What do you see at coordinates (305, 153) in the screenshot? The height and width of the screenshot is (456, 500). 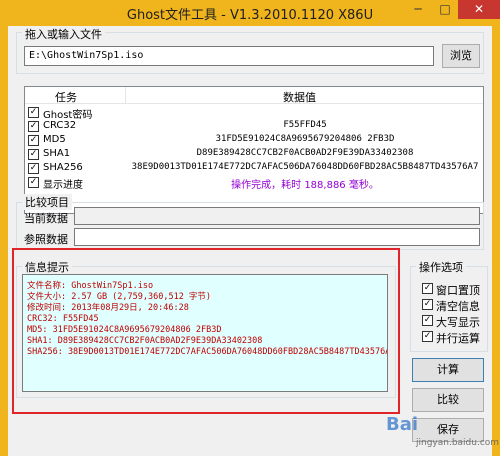 I see `row-value: D89E389428CC7CB2F0ACB0AD2F9E39DA33402308` at bounding box center [305, 153].